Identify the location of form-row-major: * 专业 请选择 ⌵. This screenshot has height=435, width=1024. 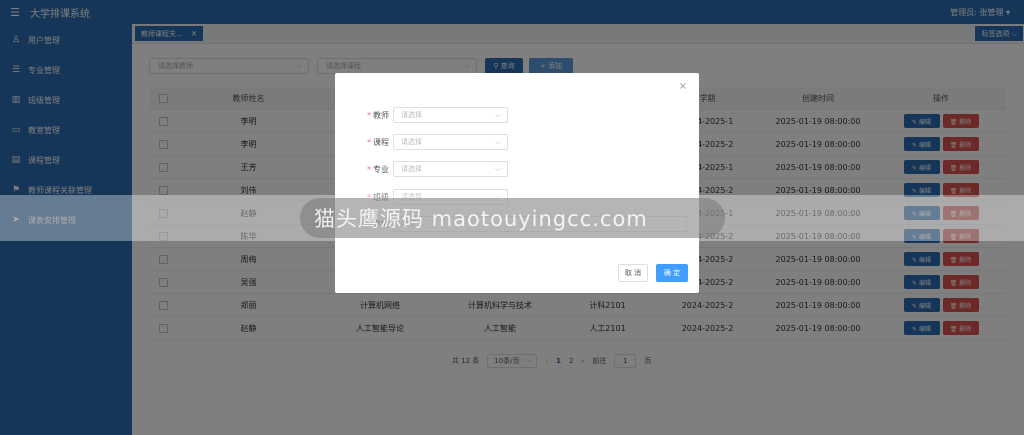
(421, 169).